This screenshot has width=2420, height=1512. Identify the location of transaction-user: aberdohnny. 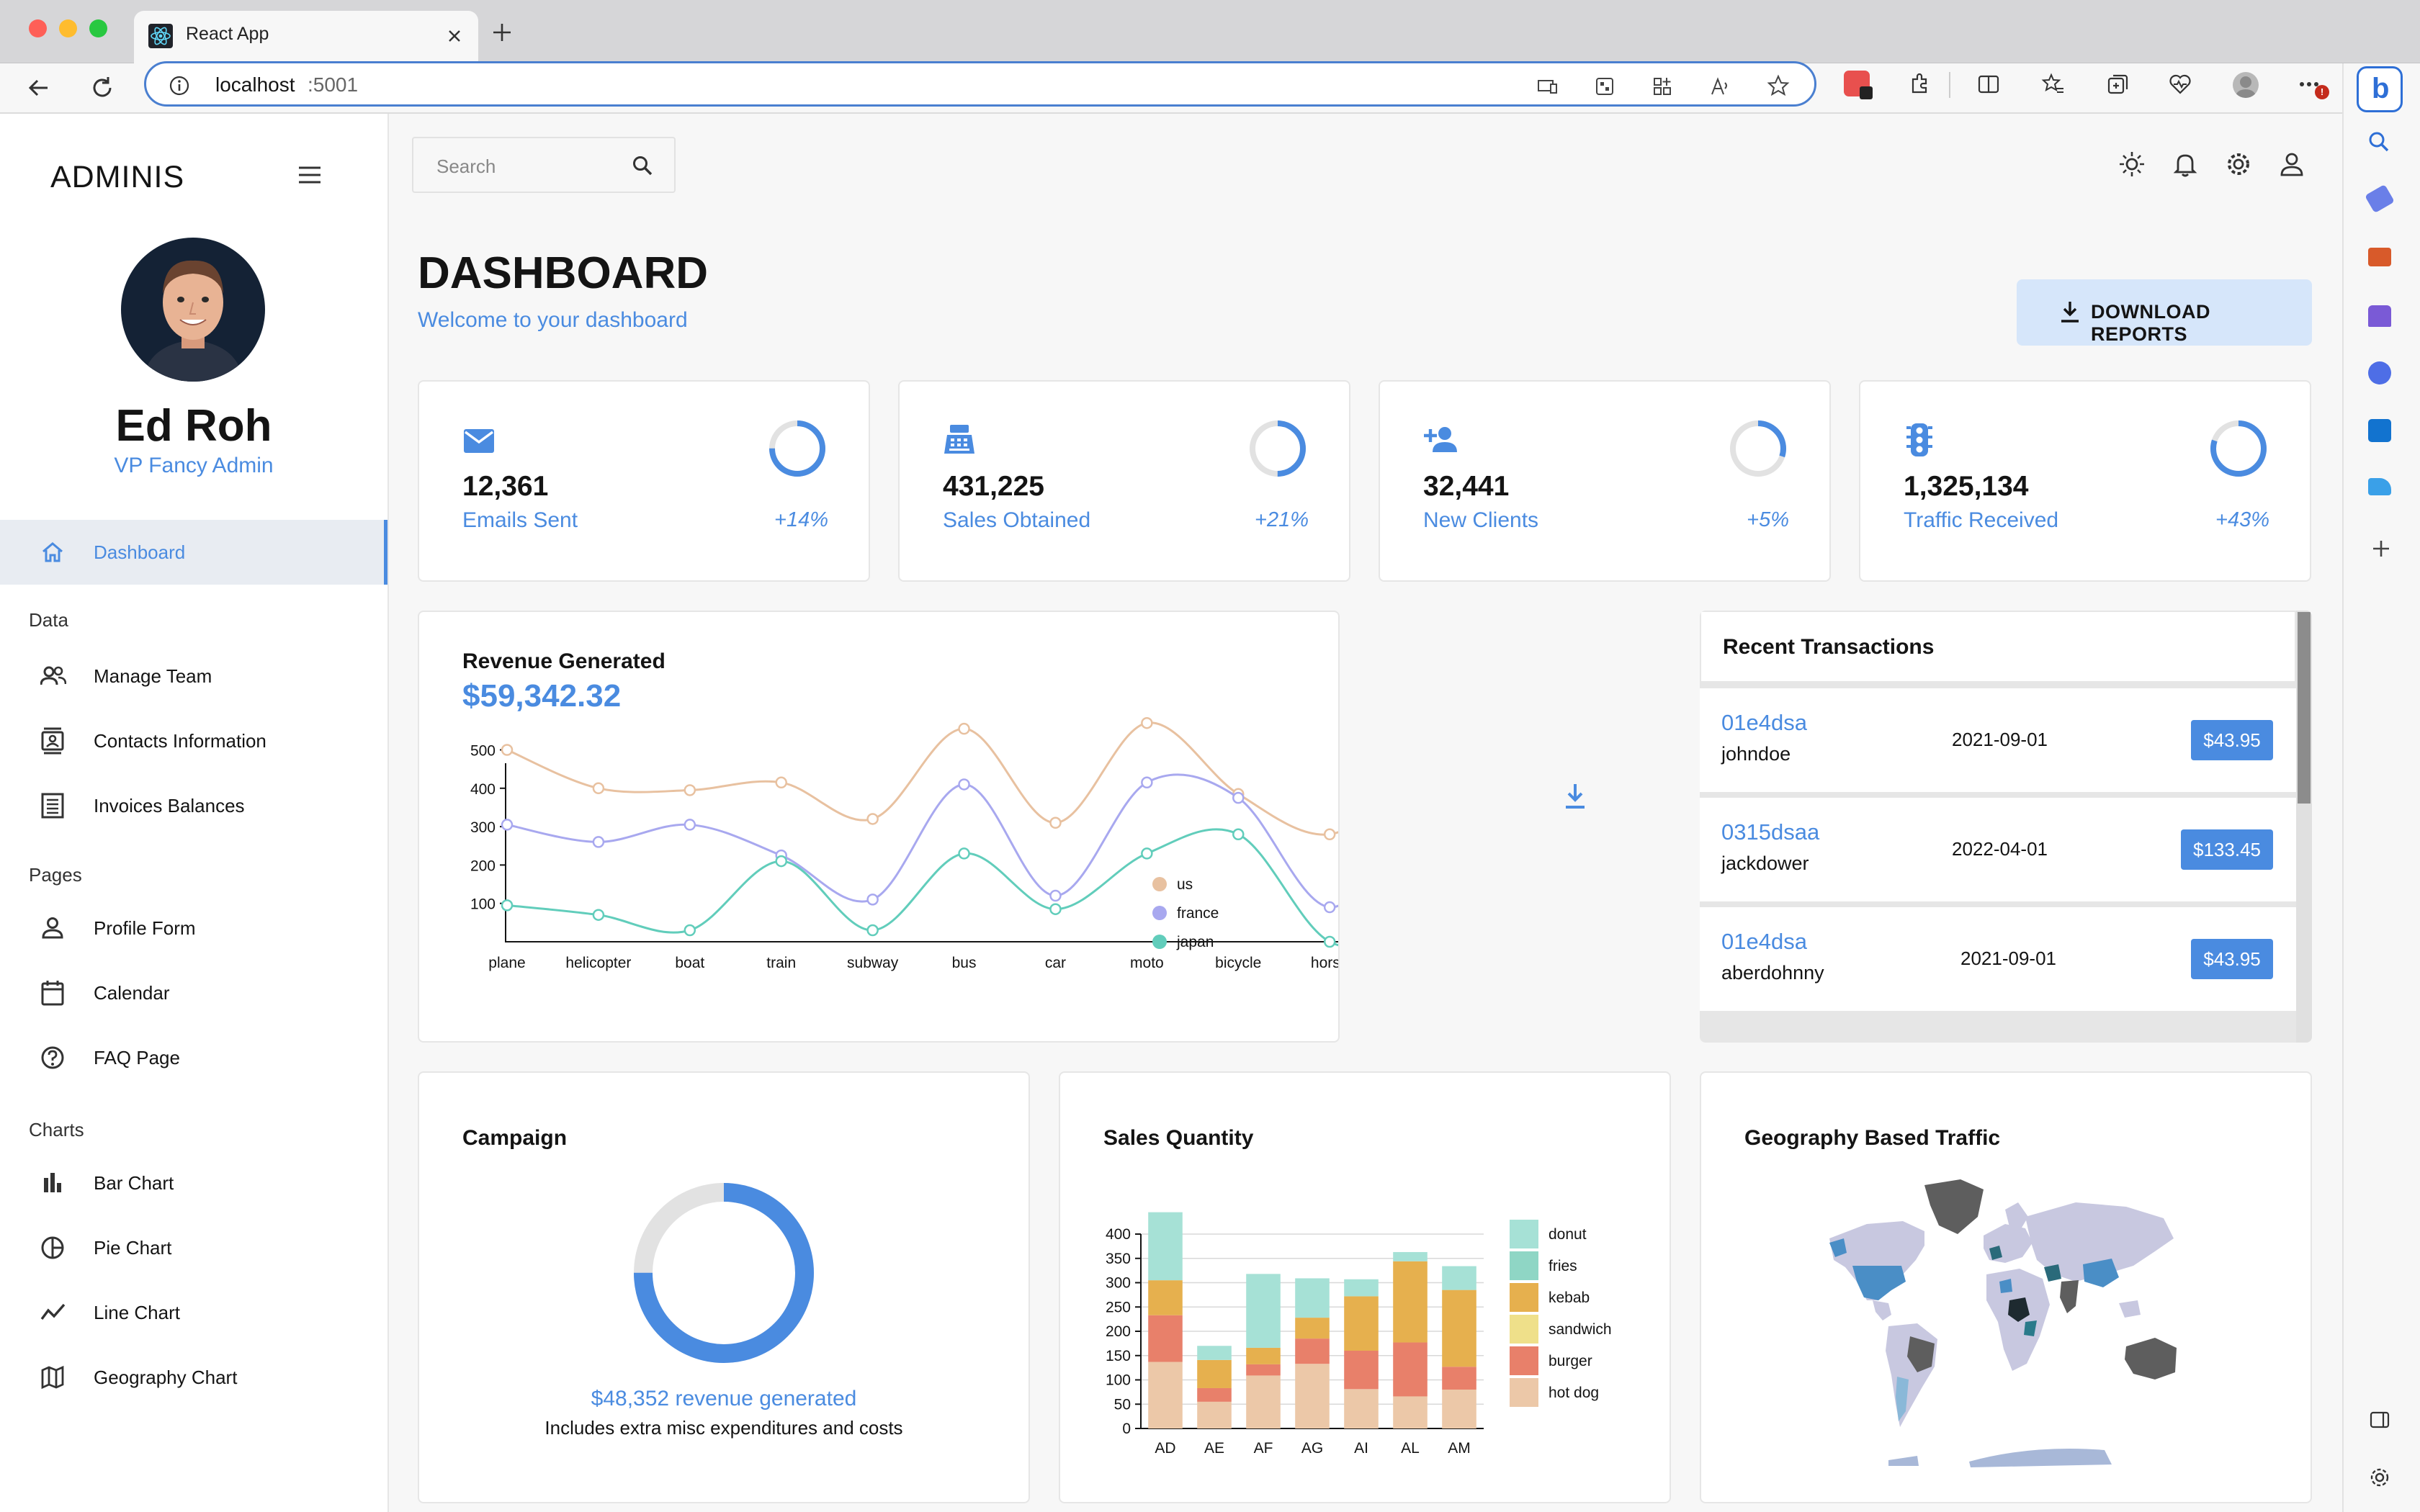
(1772, 973).